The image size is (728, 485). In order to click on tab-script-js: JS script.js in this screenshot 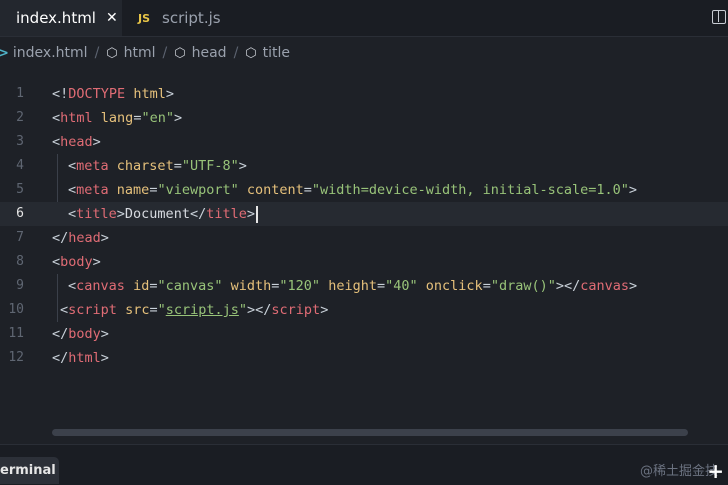, I will do `click(184, 18)`.